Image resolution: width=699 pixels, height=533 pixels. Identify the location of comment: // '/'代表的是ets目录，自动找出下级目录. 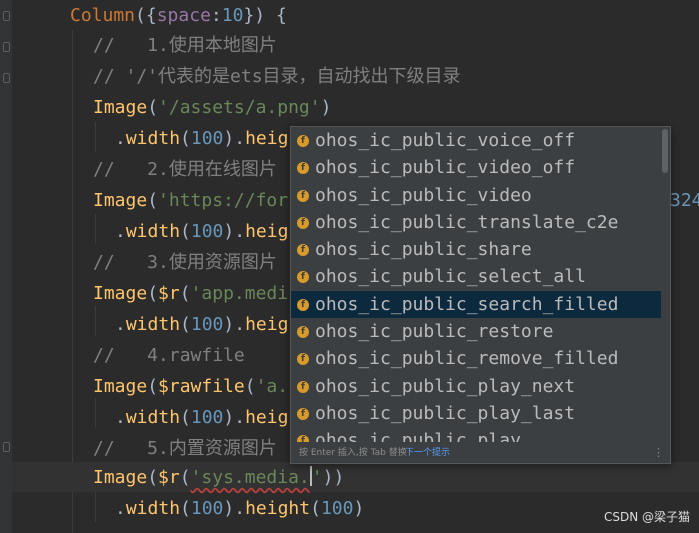
(277, 76).